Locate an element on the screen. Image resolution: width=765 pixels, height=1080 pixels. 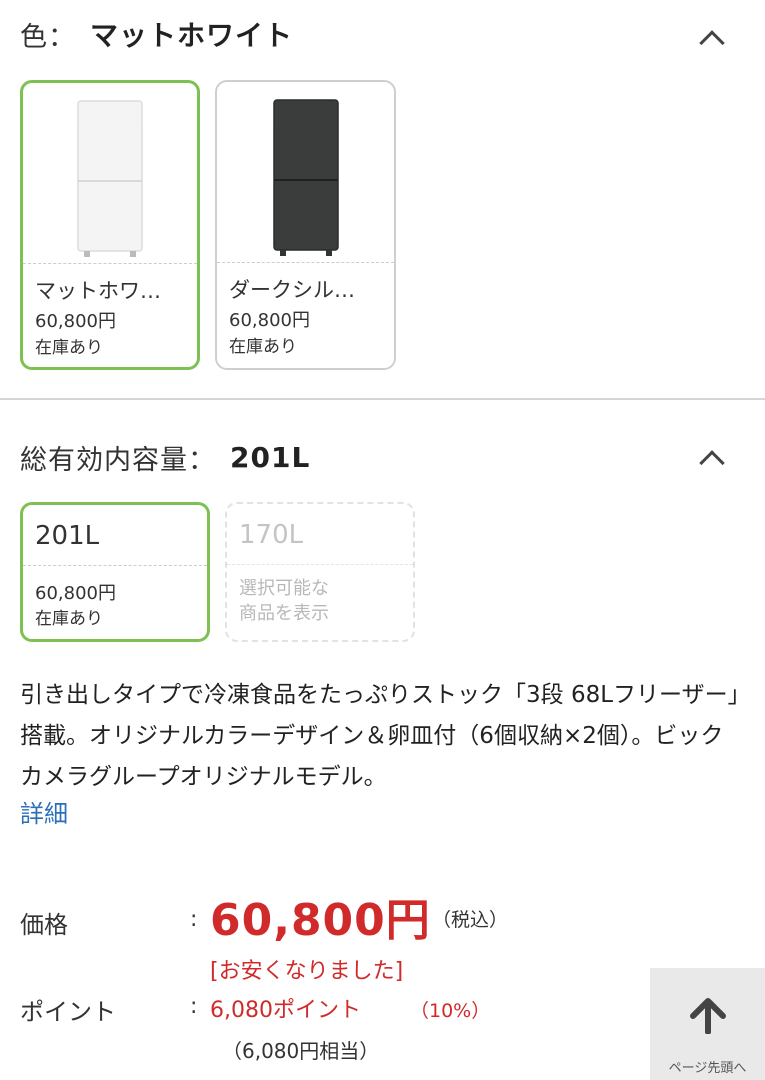
color-value: マットホワイト is located at coordinates (192, 35).